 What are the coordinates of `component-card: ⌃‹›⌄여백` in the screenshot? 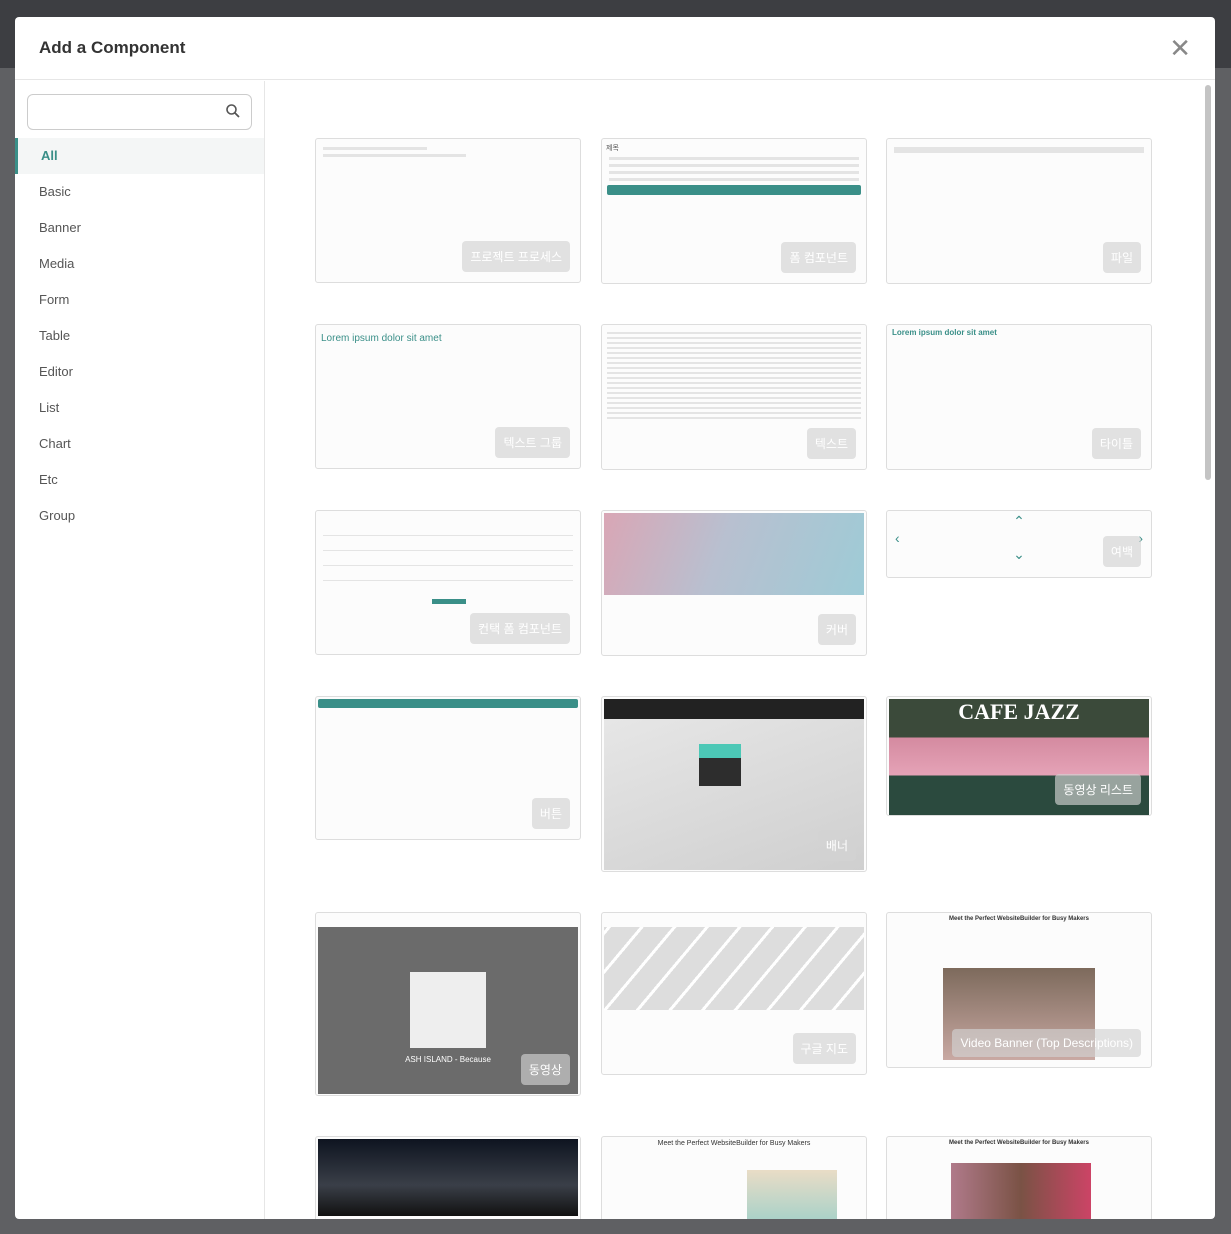 It's located at (1019, 544).